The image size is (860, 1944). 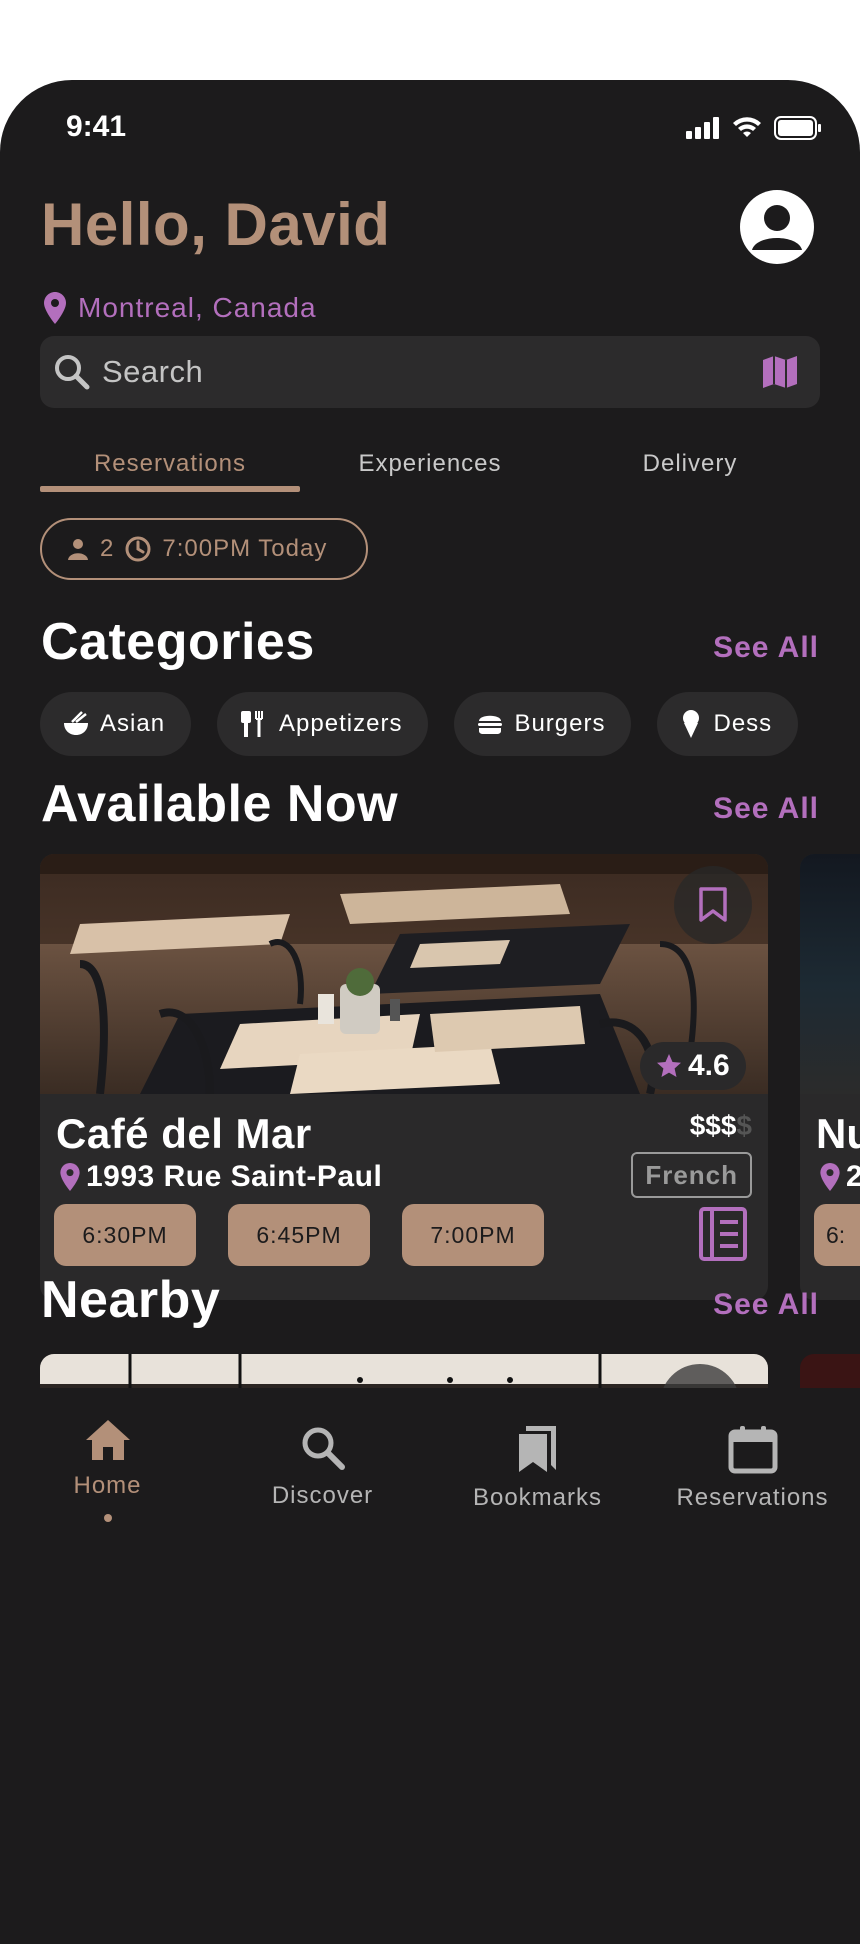 What do you see at coordinates (709, 1065) in the screenshot?
I see `rating-value: 4.6` at bounding box center [709, 1065].